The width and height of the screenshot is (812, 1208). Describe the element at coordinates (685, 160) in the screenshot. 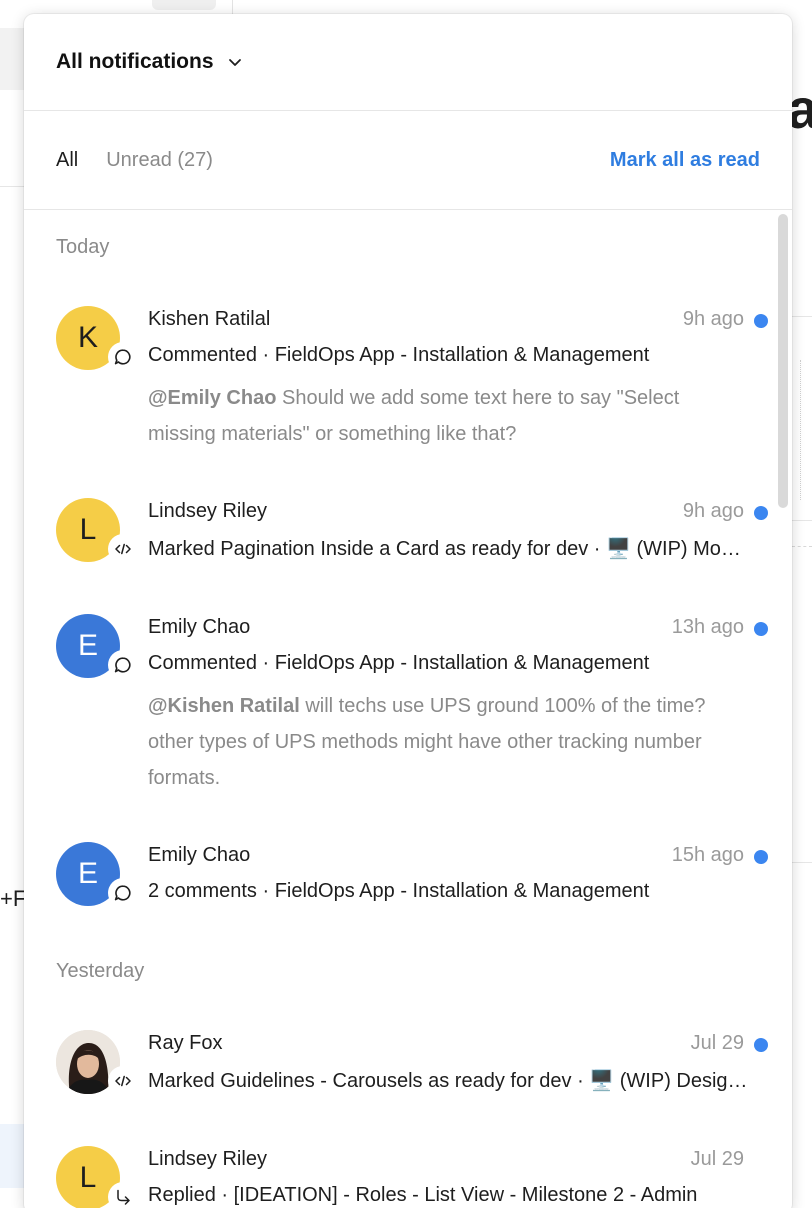

I see `mark-all-read-button: Mark all as read` at that location.